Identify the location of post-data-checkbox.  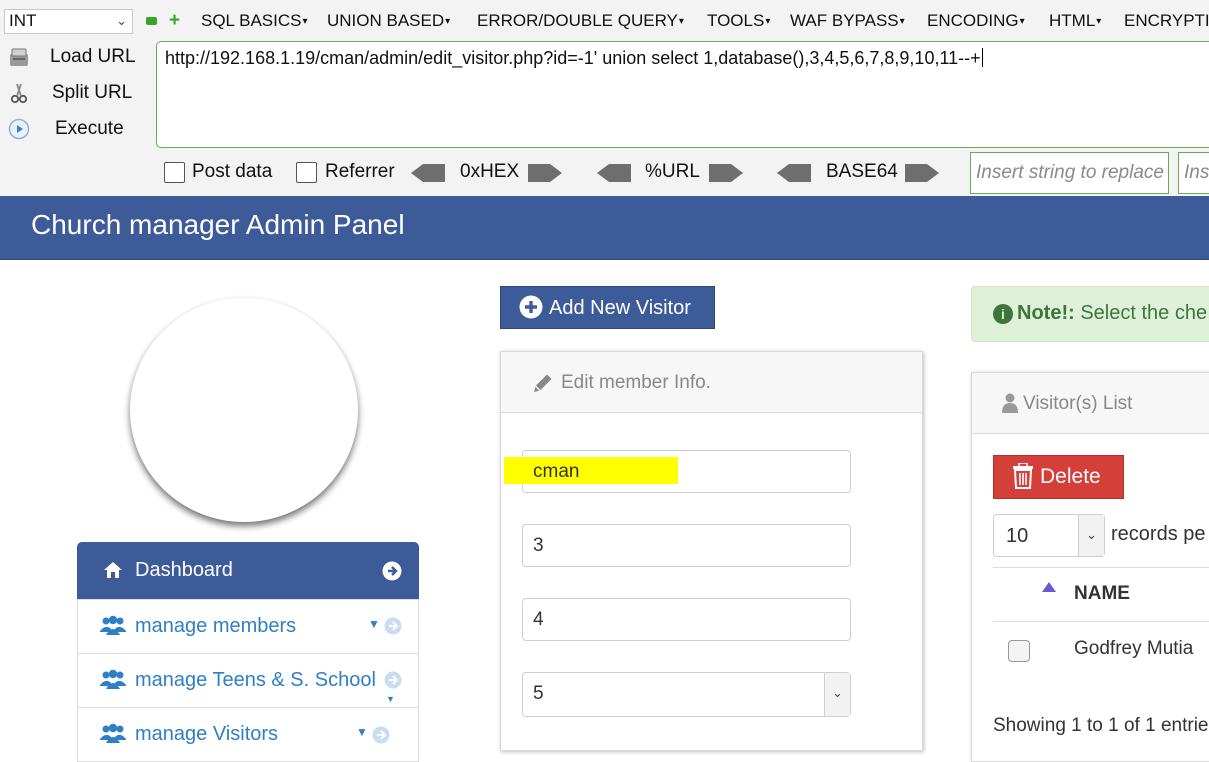
(174, 172).